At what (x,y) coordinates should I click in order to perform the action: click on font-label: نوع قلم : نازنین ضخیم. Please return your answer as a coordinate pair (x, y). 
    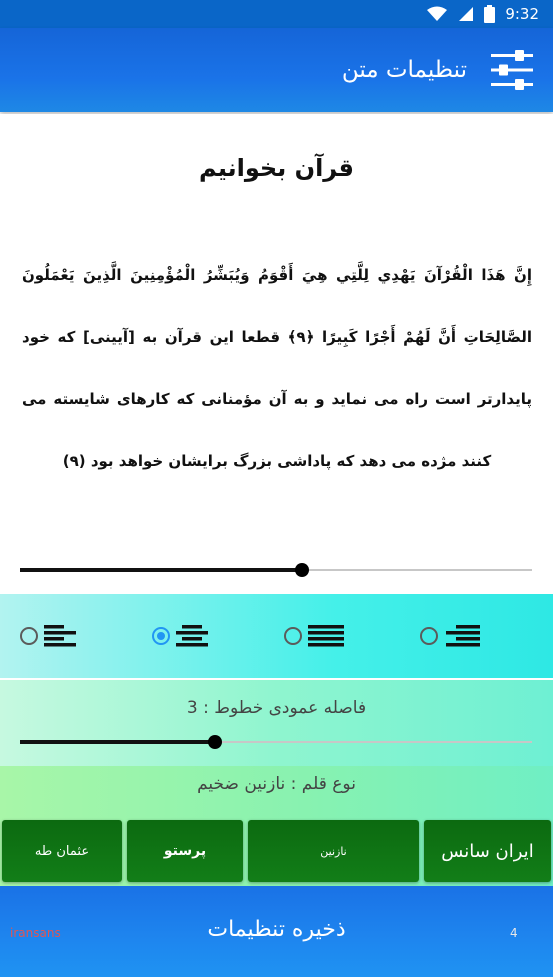
    Looking at the image, I should click on (276, 784).